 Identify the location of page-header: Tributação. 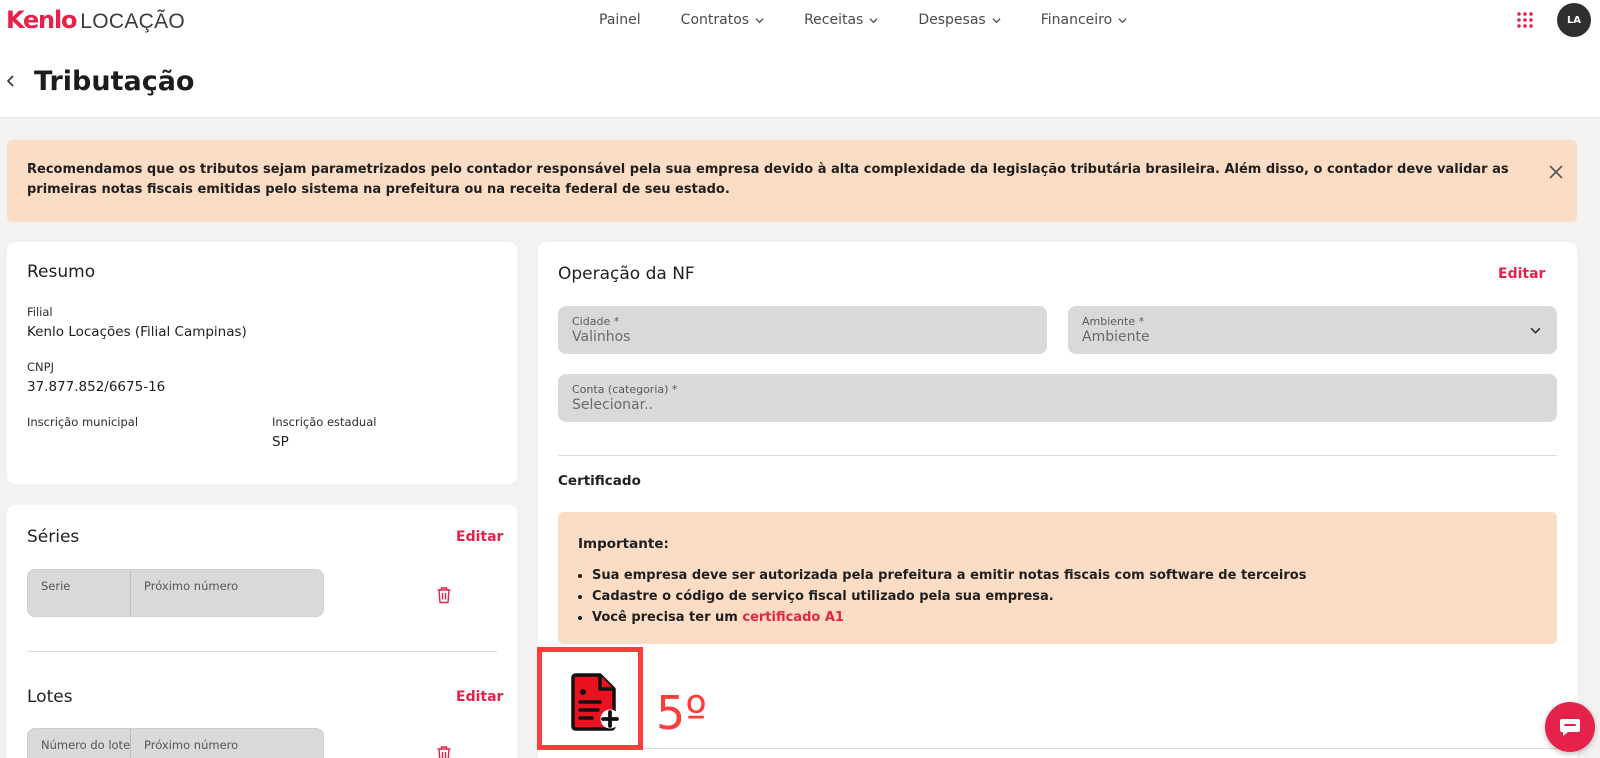
(800, 79).